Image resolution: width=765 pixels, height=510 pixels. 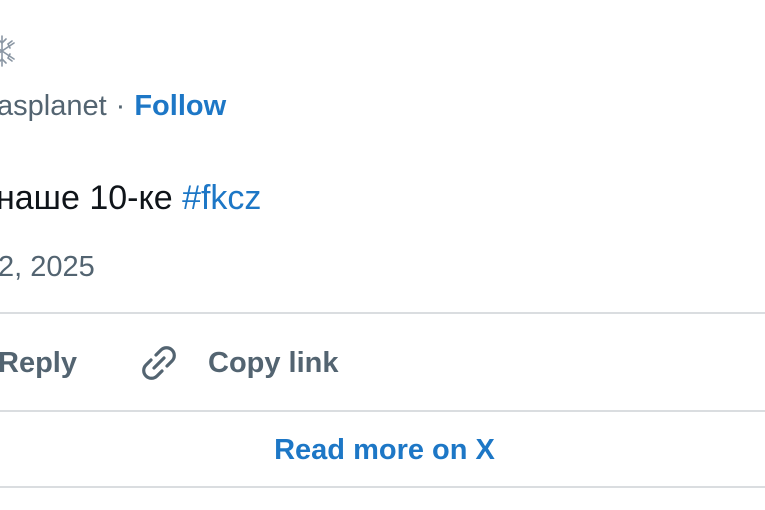 What do you see at coordinates (86, 198) in the screenshot?
I see `tweet-body-text: наше 10-ке` at bounding box center [86, 198].